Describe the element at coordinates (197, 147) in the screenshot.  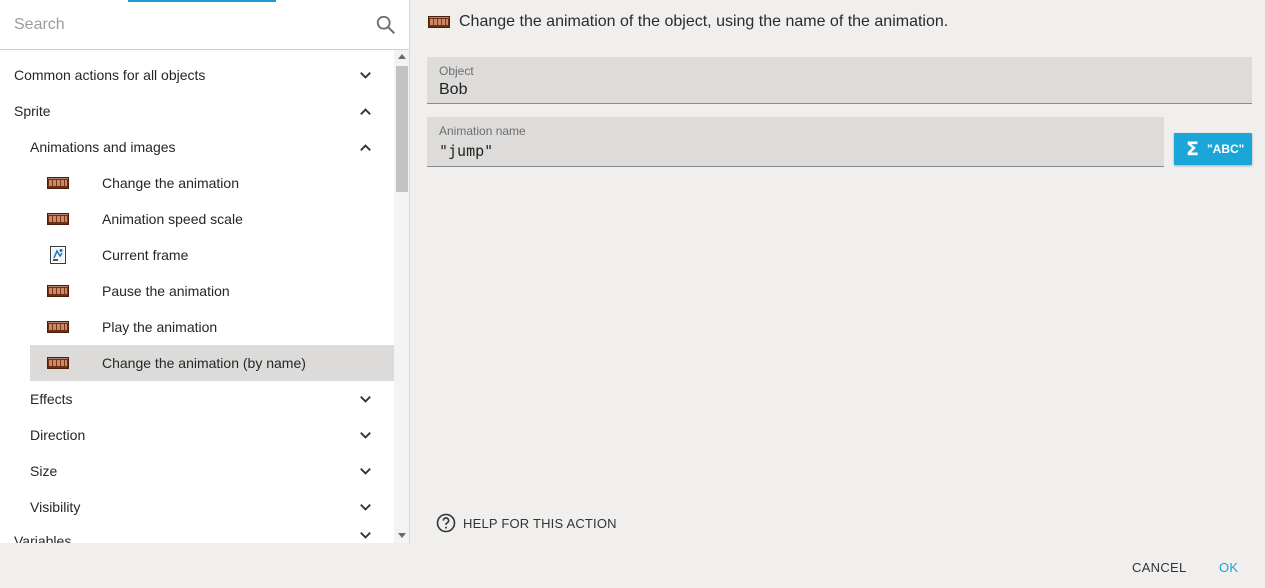
I see `tree-group-animations-and-images: Animations and images` at that location.